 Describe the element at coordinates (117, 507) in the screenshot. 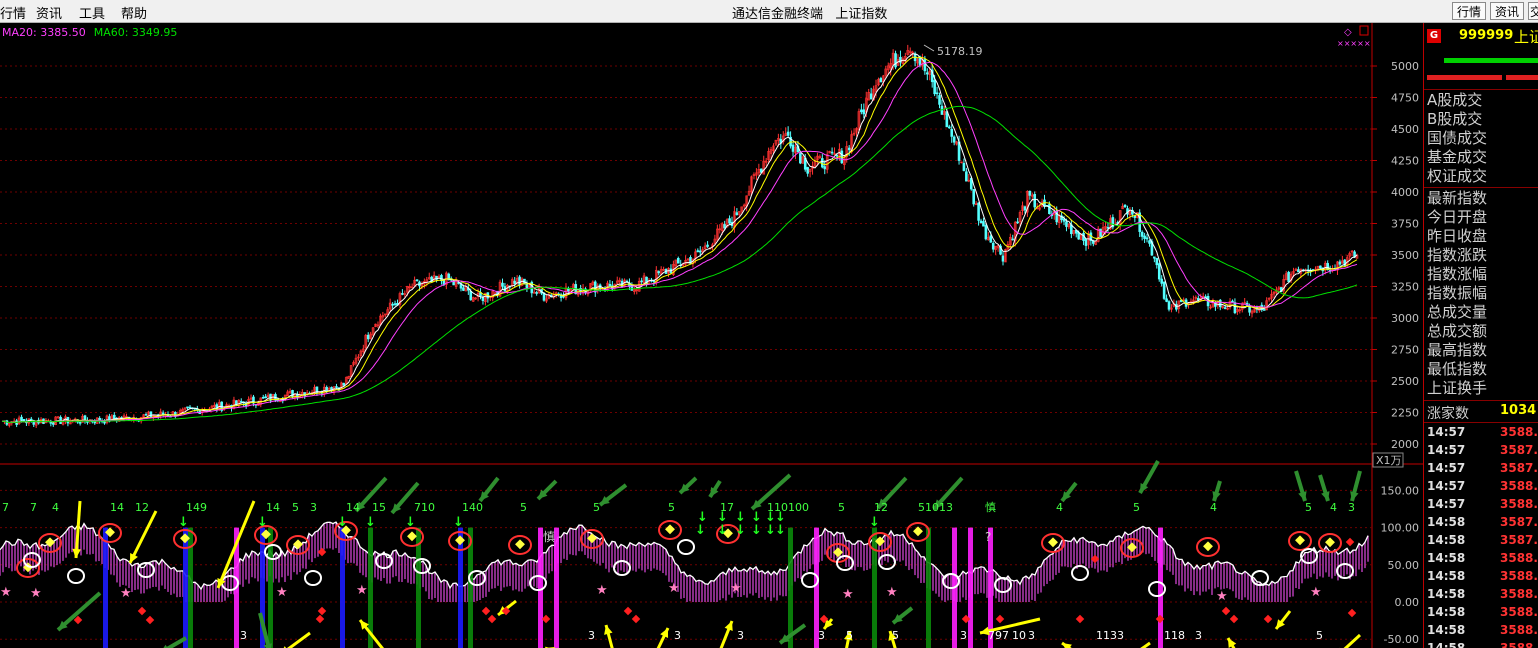

I see `signal-count-top: 14` at that location.